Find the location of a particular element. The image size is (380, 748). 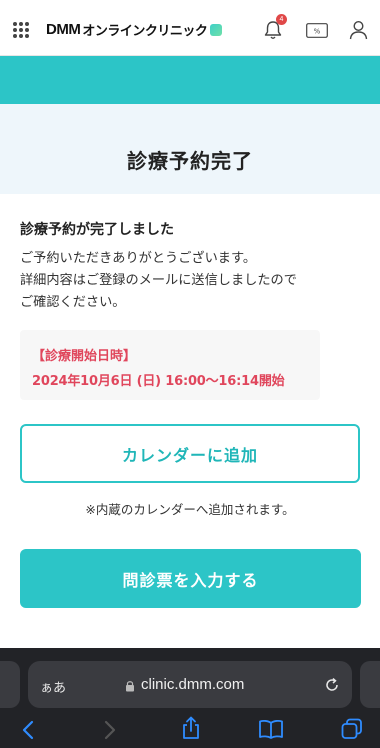

forward-icon is located at coordinates (110, 730).